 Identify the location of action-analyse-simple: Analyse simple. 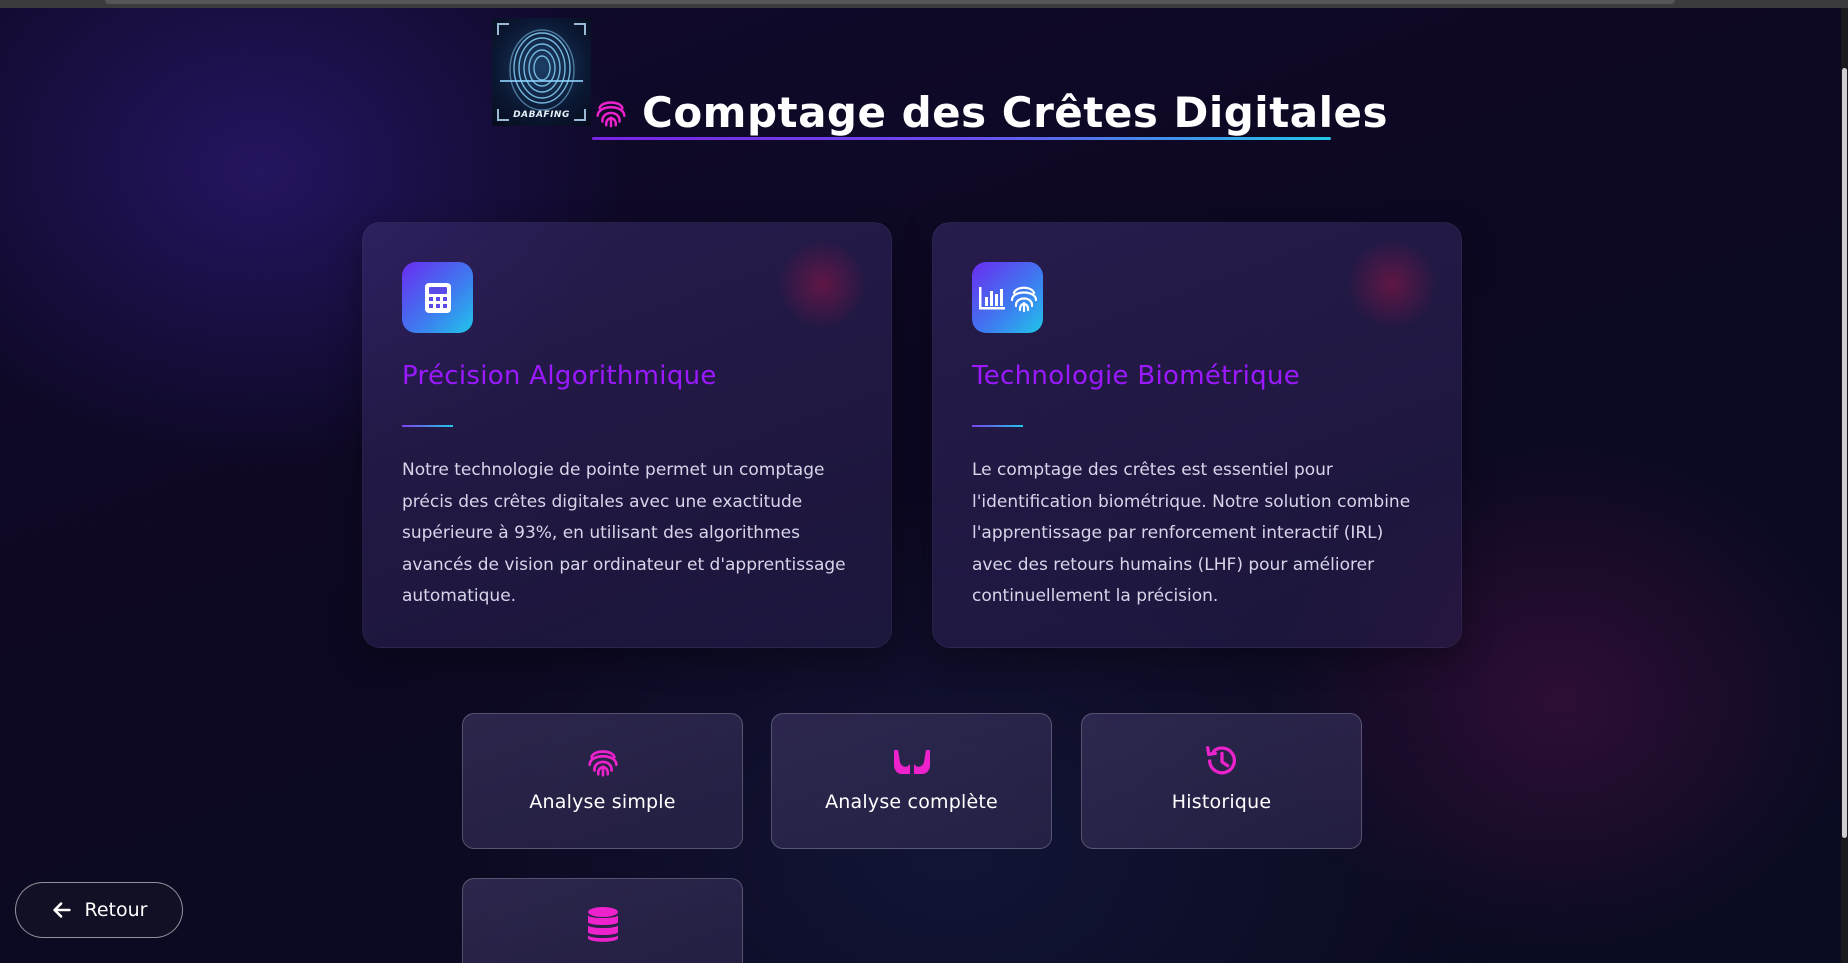
(602, 781).